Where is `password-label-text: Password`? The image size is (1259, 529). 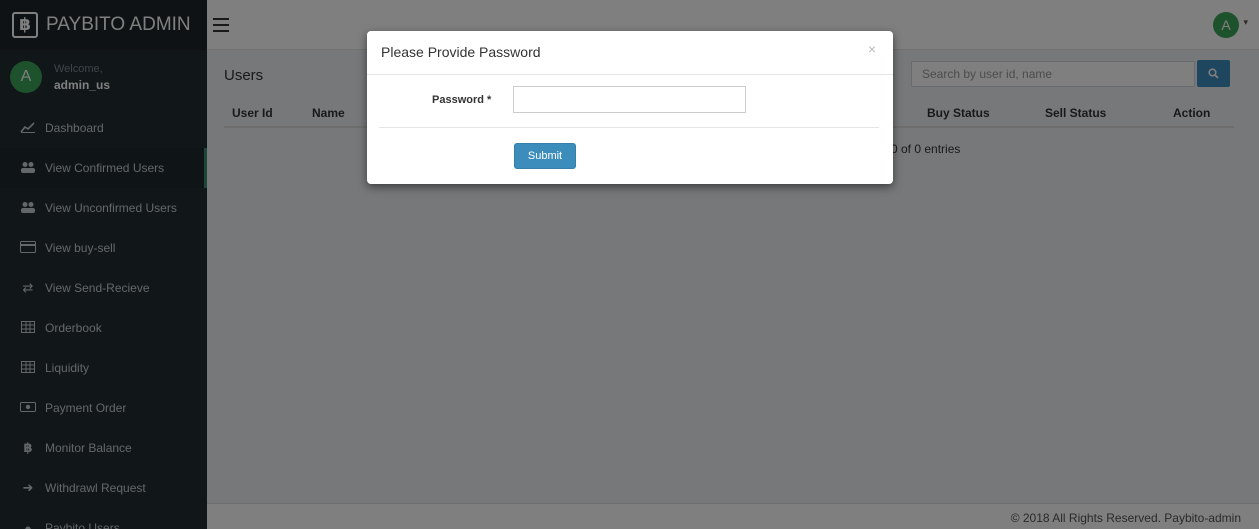
password-label-text: Password is located at coordinates (458, 100).